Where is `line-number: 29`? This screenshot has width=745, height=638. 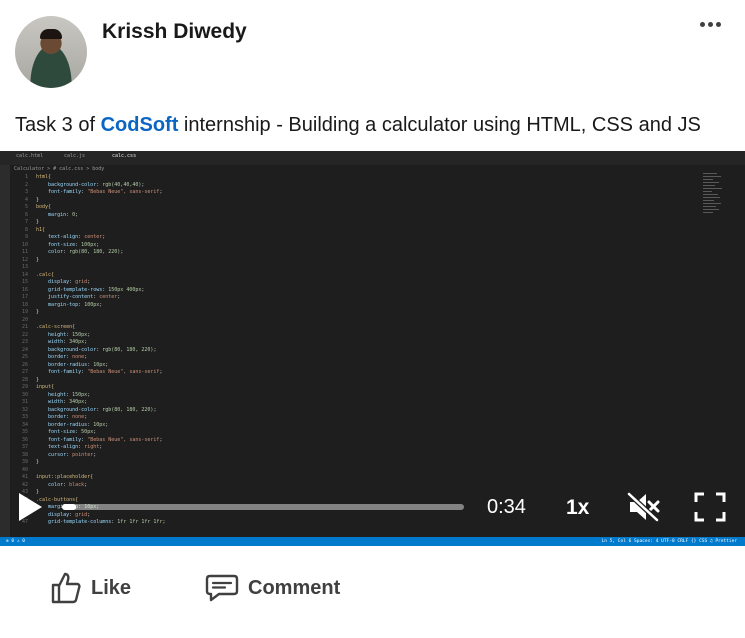 line-number: 29 is located at coordinates (24, 387).